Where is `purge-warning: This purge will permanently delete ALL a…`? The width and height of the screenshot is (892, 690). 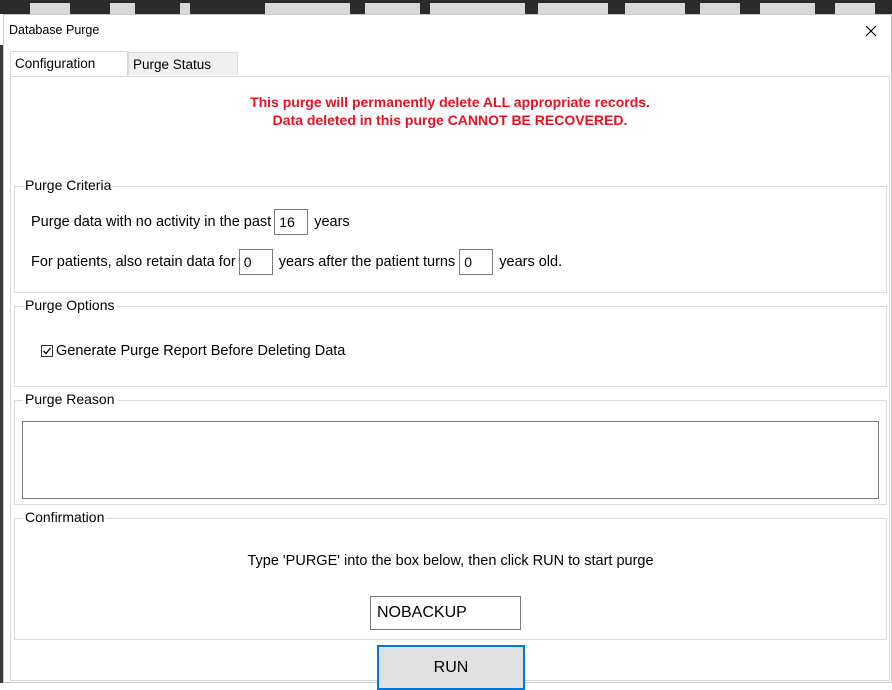
purge-warning: This purge will permanently delete ALL a… is located at coordinates (450, 111).